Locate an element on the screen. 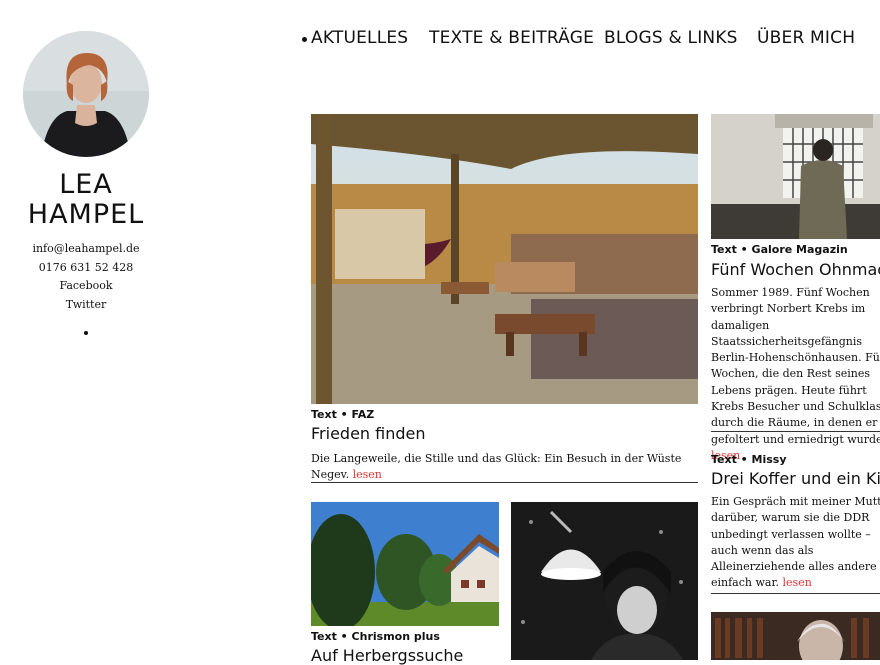  nav-active-bullet is located at coordinates (304, 39).